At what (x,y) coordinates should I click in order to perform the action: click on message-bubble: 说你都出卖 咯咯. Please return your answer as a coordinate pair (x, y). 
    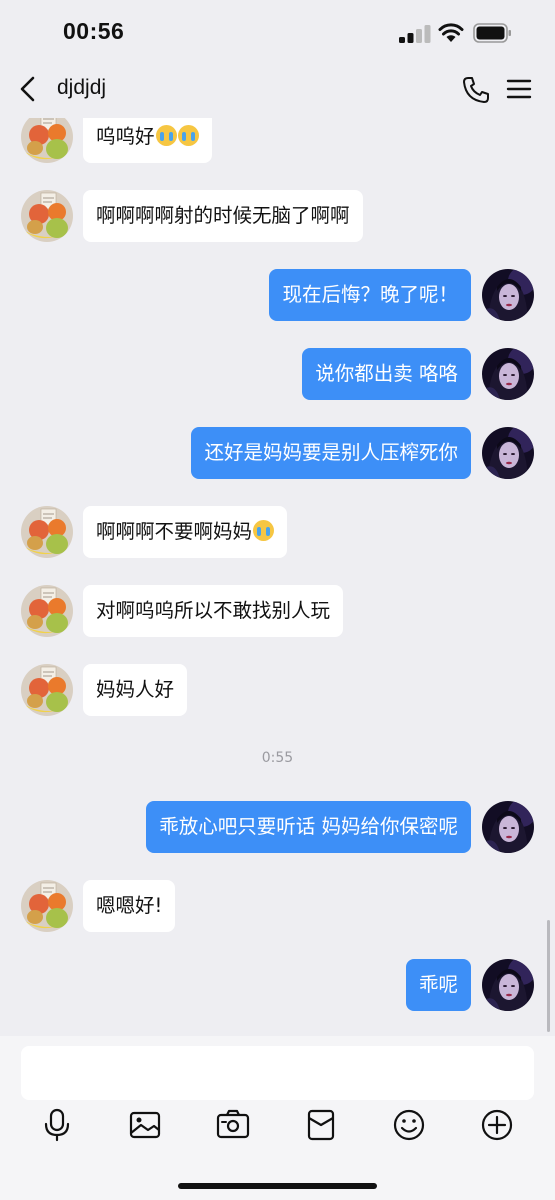
    Looking at the image, I should click on (386, 374).